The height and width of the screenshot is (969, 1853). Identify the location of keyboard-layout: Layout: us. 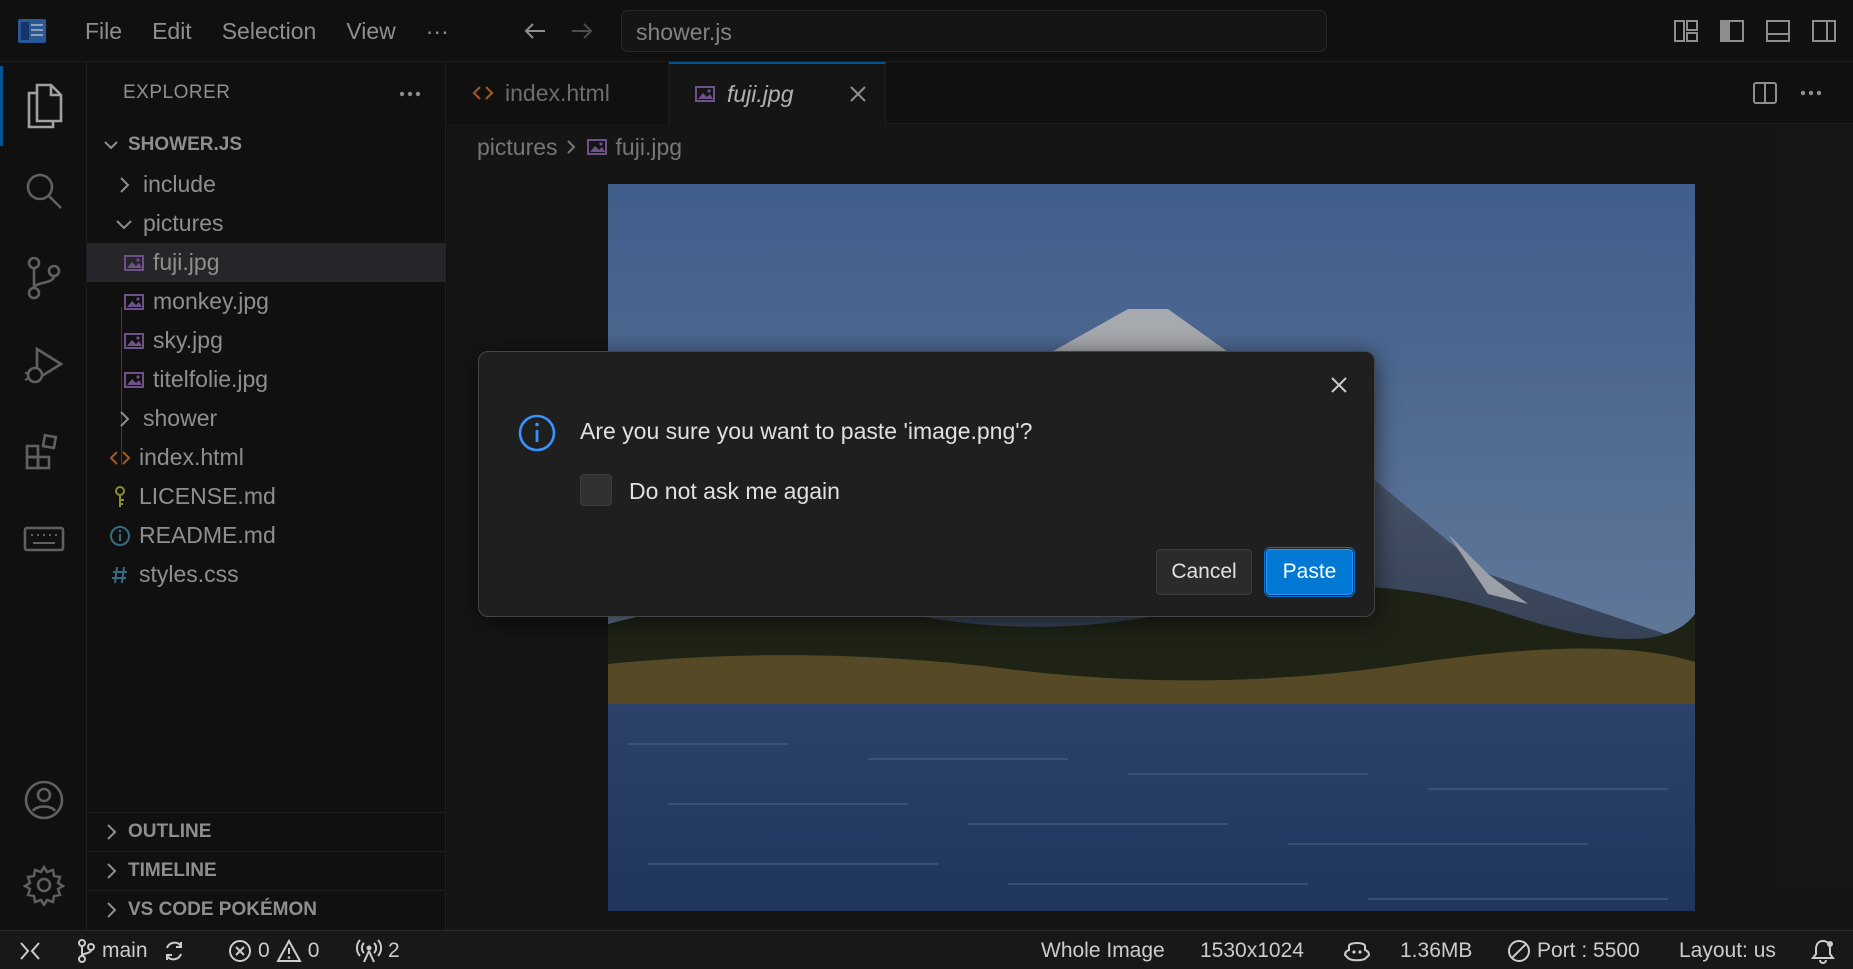
(1727, 950).